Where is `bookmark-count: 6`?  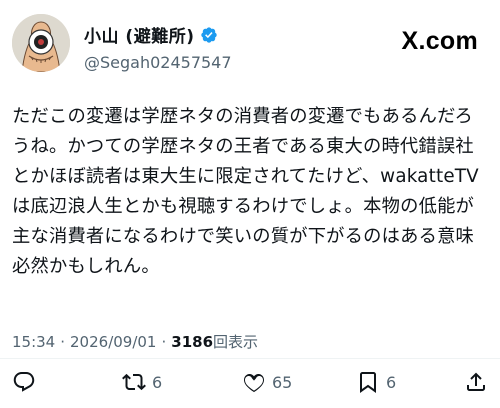 bookmark-count: 6 is located at coordinates (391, 382).